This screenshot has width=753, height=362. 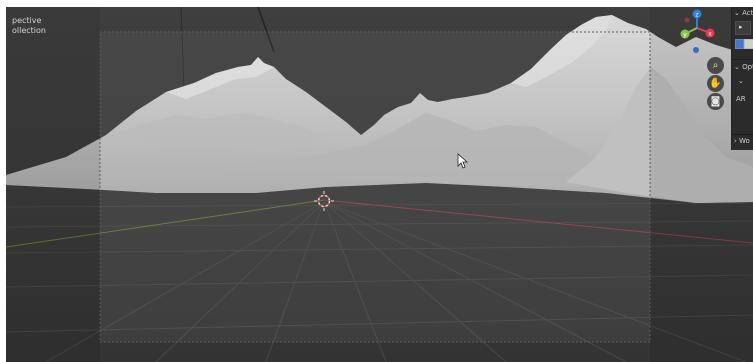 What do you see at coordinates (739, 44) in the screenshot?
I see `grid-tool-button` at bounding box center [739, 44].